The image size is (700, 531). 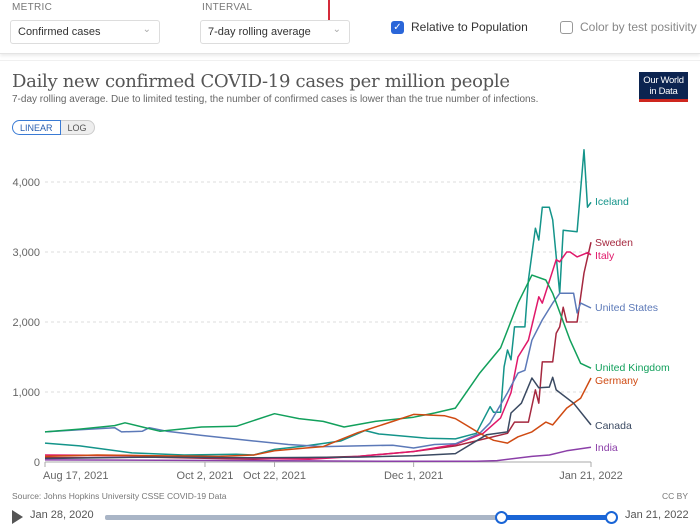 I want to click on x-tick-label: Dec 1, 2021, so click(x=413, y=476).